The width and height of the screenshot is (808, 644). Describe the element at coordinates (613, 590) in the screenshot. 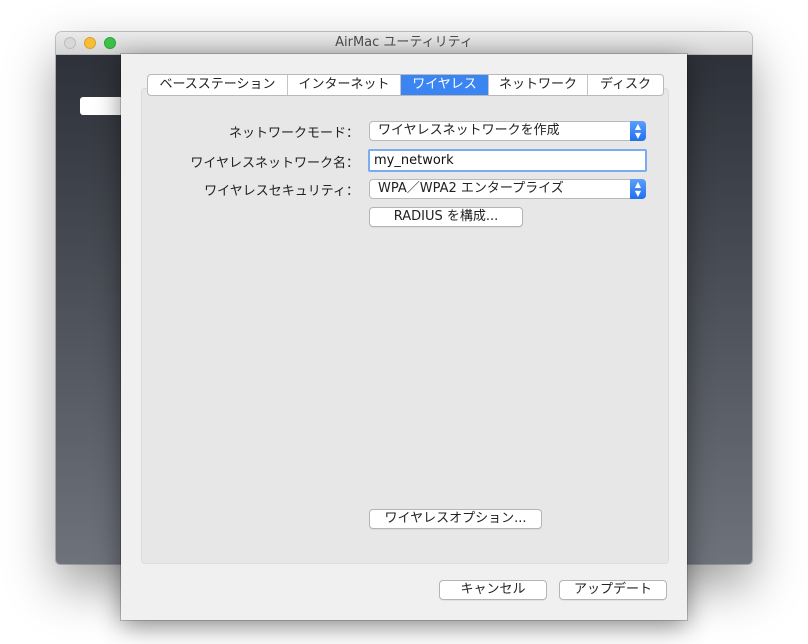

I see `update-button: アップデート` at that location.